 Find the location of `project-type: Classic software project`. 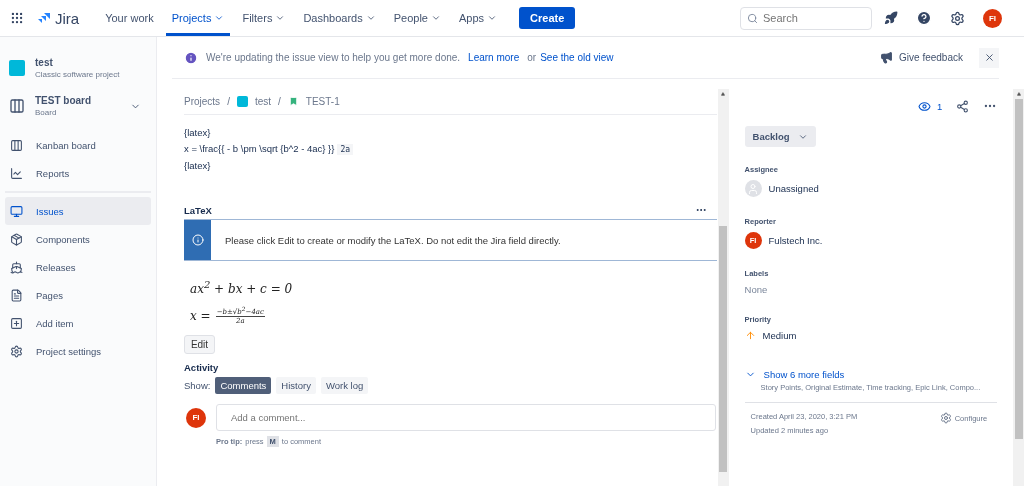

project-type: Classic software project is located at coordinates (77, 74).